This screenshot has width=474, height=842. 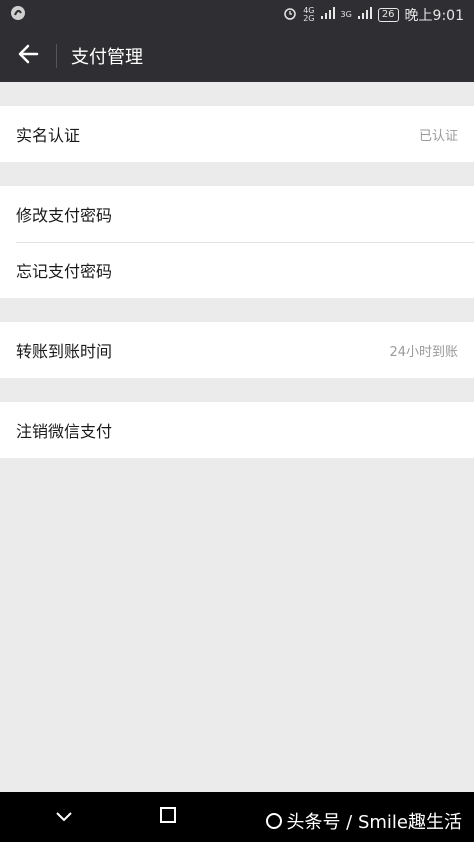 What do you see at coordinates (423, 352) in the screenshot?
I see `row-value: 24小时到账` at bounding box center [423, 352].